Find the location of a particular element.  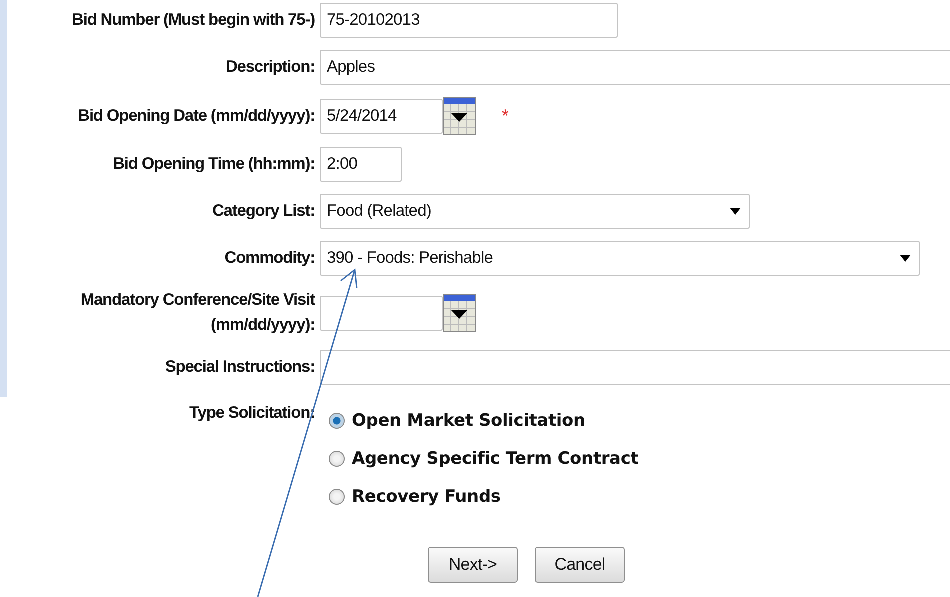

field-label: Bid Number (Must begin with 75-) is located at coordinates (193, 20).